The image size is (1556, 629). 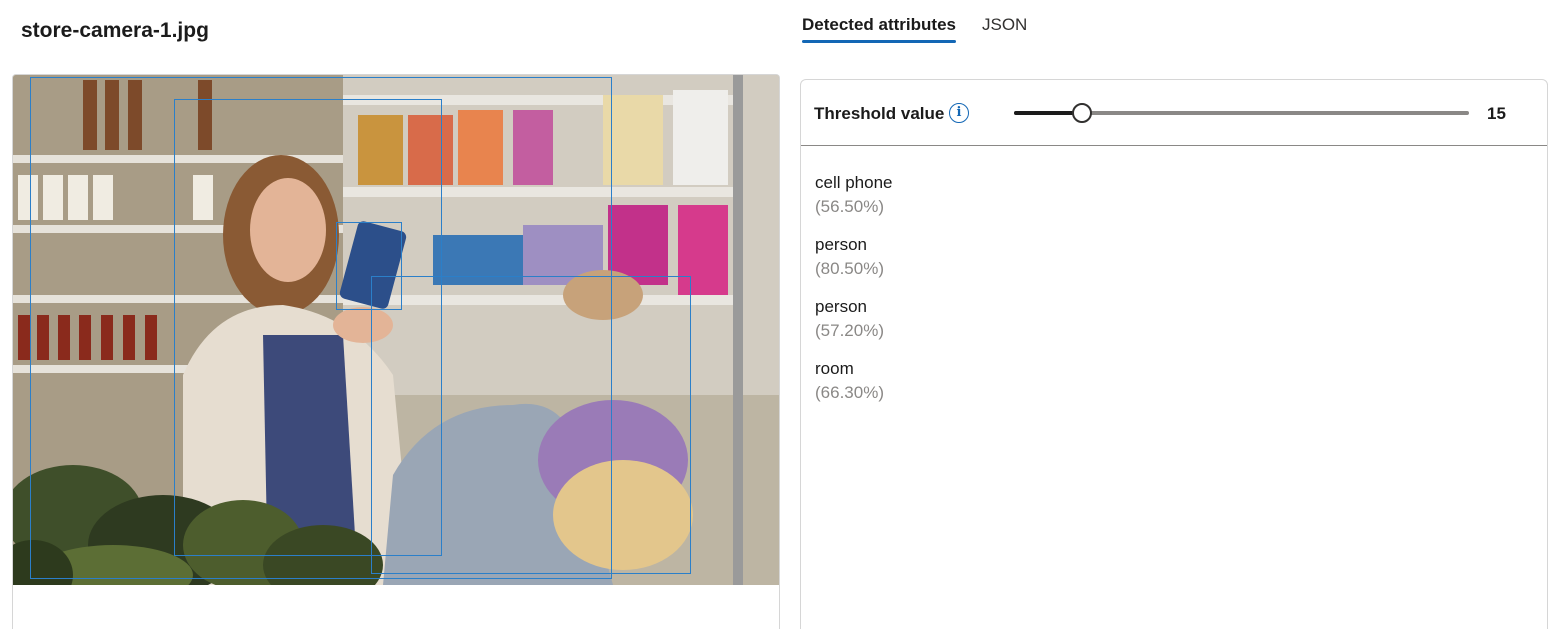 I want to click on attribute-confidence: (57.20%), so click(x=849, y=330).